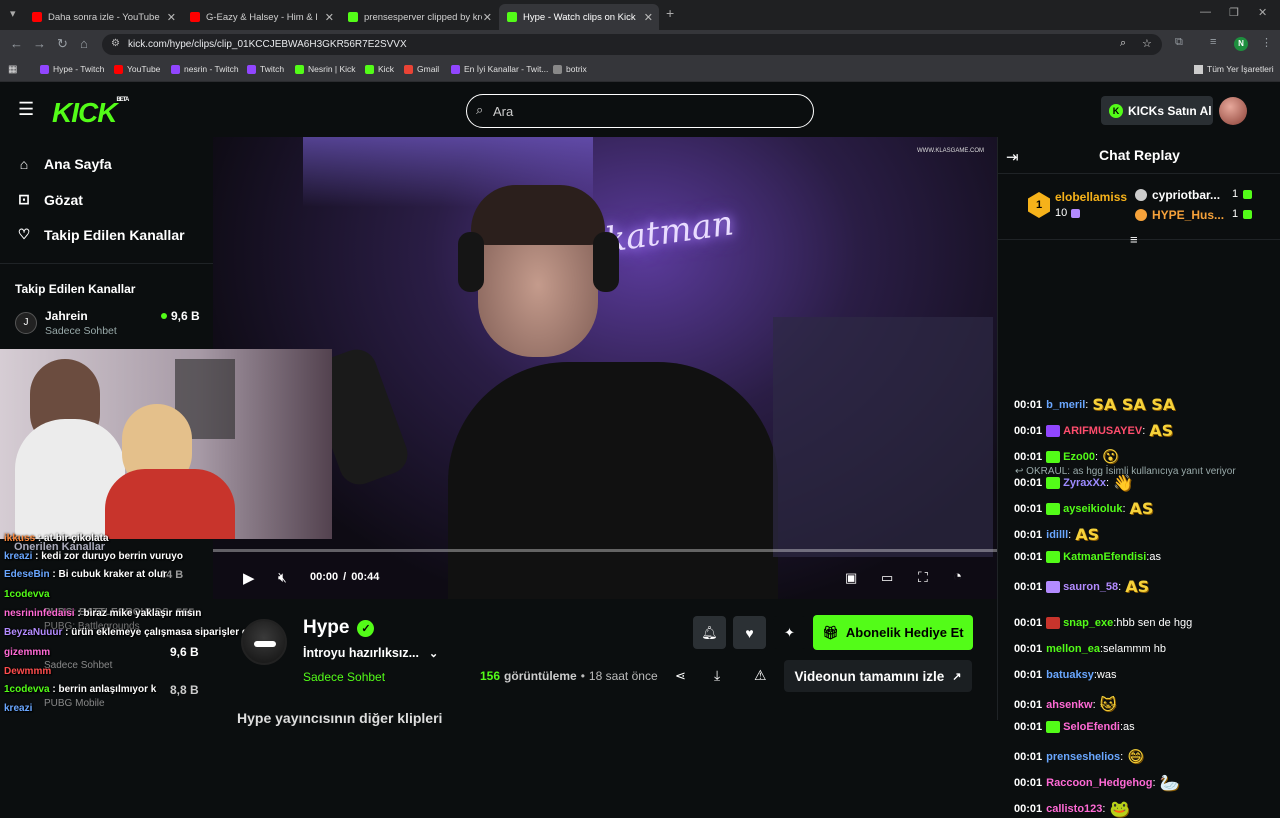 The width and height of the screenshot is (1280, 818). Describe the element at coordinates (100, 234) in the screenshot. I see `nav-following: ♡ Takip Edilen Kanallar` at that location.